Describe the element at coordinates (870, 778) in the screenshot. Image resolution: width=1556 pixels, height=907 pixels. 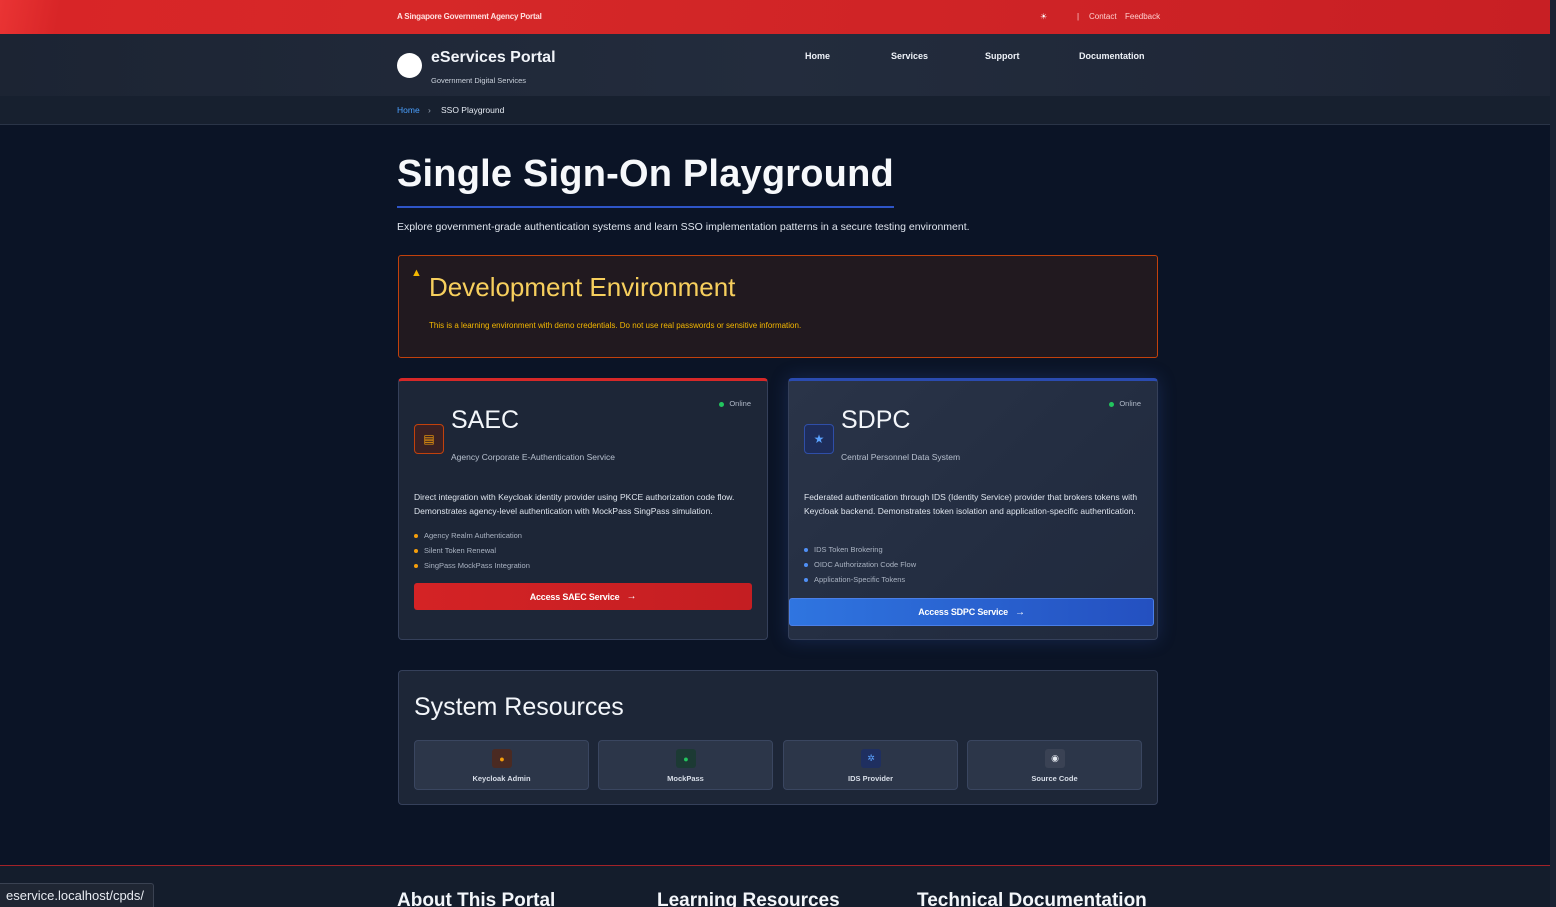
I see `resource-label: IDS Provider` at that location.